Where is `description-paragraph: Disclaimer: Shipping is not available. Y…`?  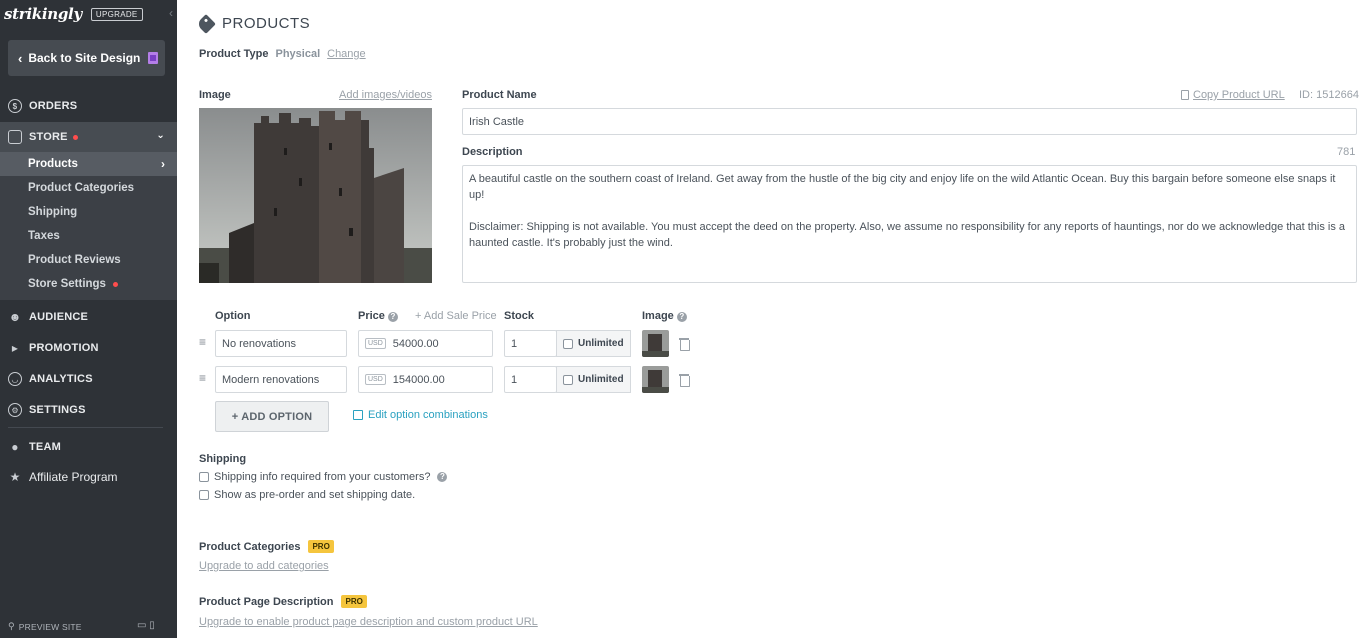 description-paragraph: Disclaimer: Shipping is not available. Y… is located at coordinates (907, 235).